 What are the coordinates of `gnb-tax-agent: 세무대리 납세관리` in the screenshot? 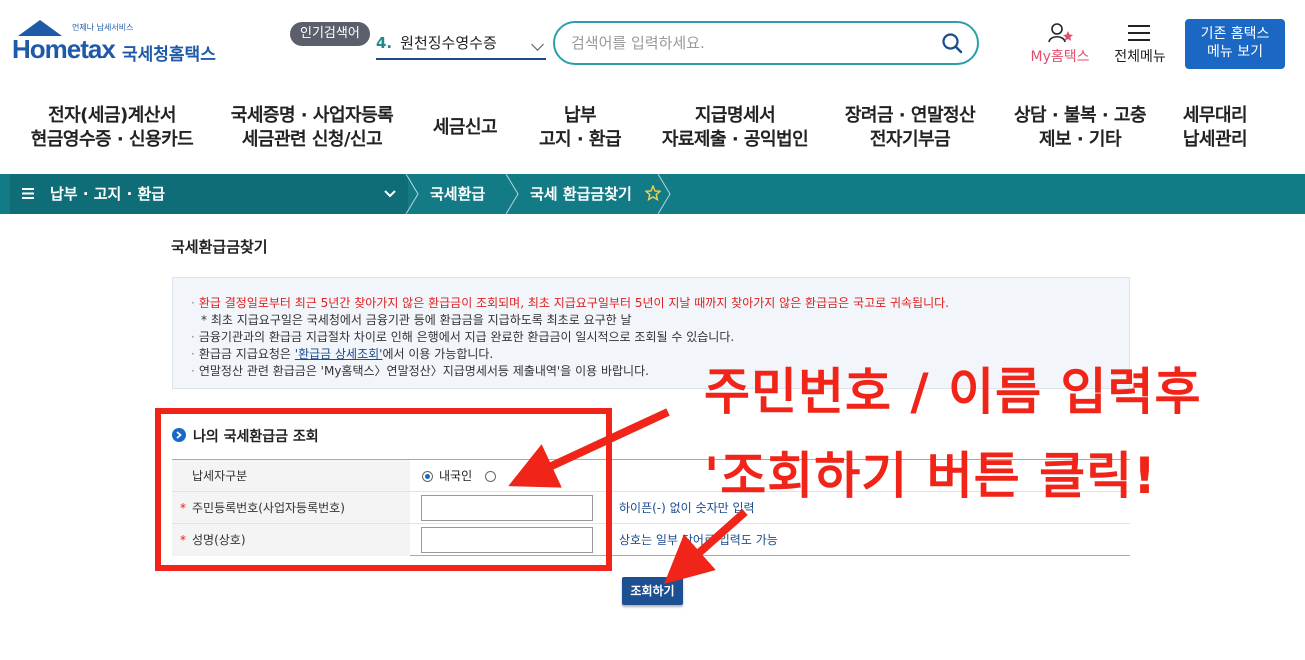 It's located at (1215, 128).